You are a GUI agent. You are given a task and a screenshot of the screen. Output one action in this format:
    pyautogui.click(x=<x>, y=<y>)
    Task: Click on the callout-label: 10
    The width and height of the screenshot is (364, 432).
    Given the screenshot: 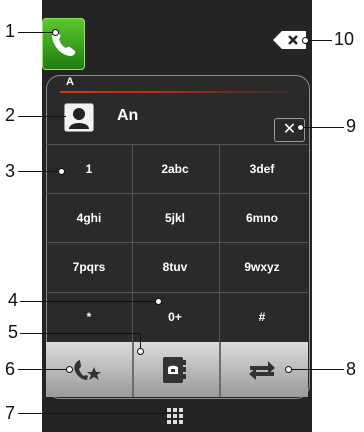 What is the action you would take?
    pyautogui.click(x=344, y=39)
    